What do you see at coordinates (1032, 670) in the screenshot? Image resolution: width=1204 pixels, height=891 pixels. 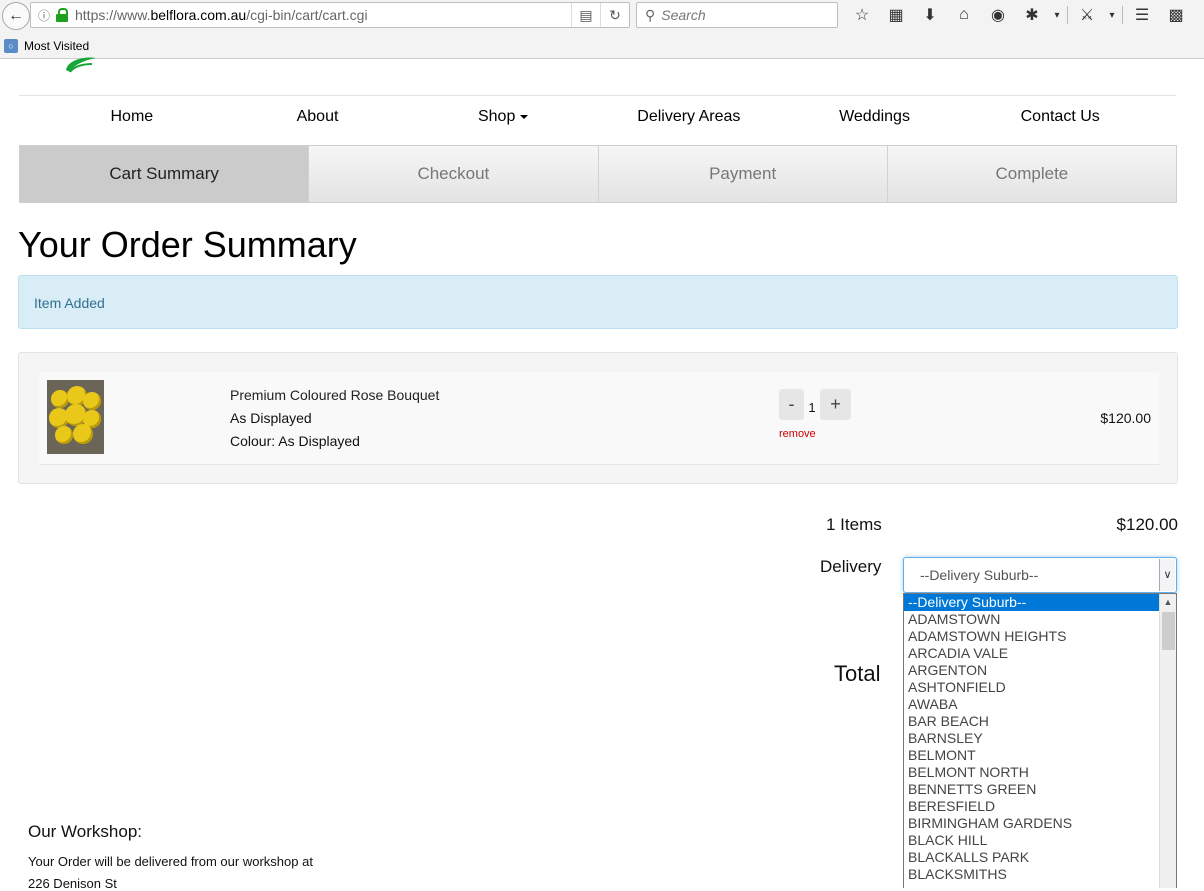 I see `dropdown-option: ARGENTON` at bounding box center [1032, 670].